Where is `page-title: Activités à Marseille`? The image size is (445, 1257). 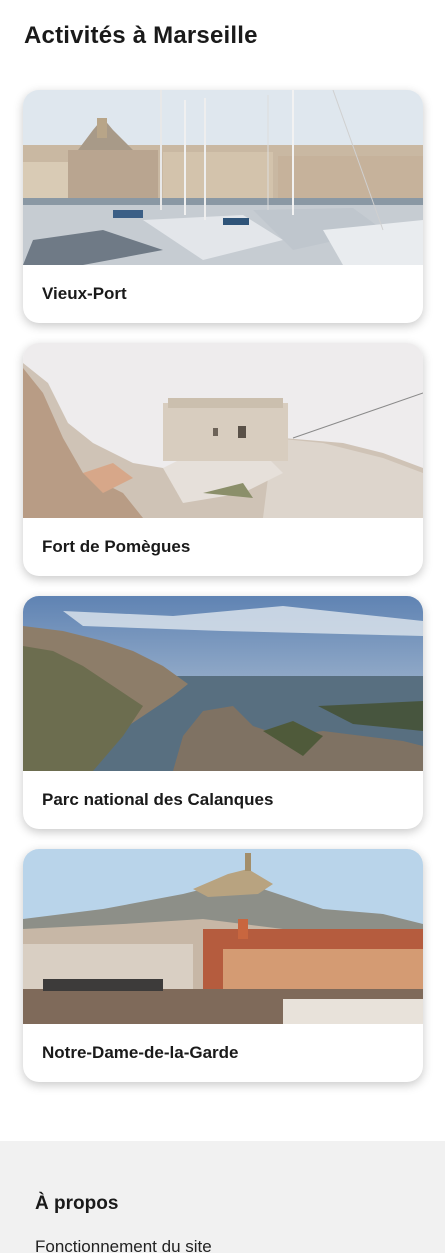
page-title: Activités à Marseille is located at coordinates (141, 35).